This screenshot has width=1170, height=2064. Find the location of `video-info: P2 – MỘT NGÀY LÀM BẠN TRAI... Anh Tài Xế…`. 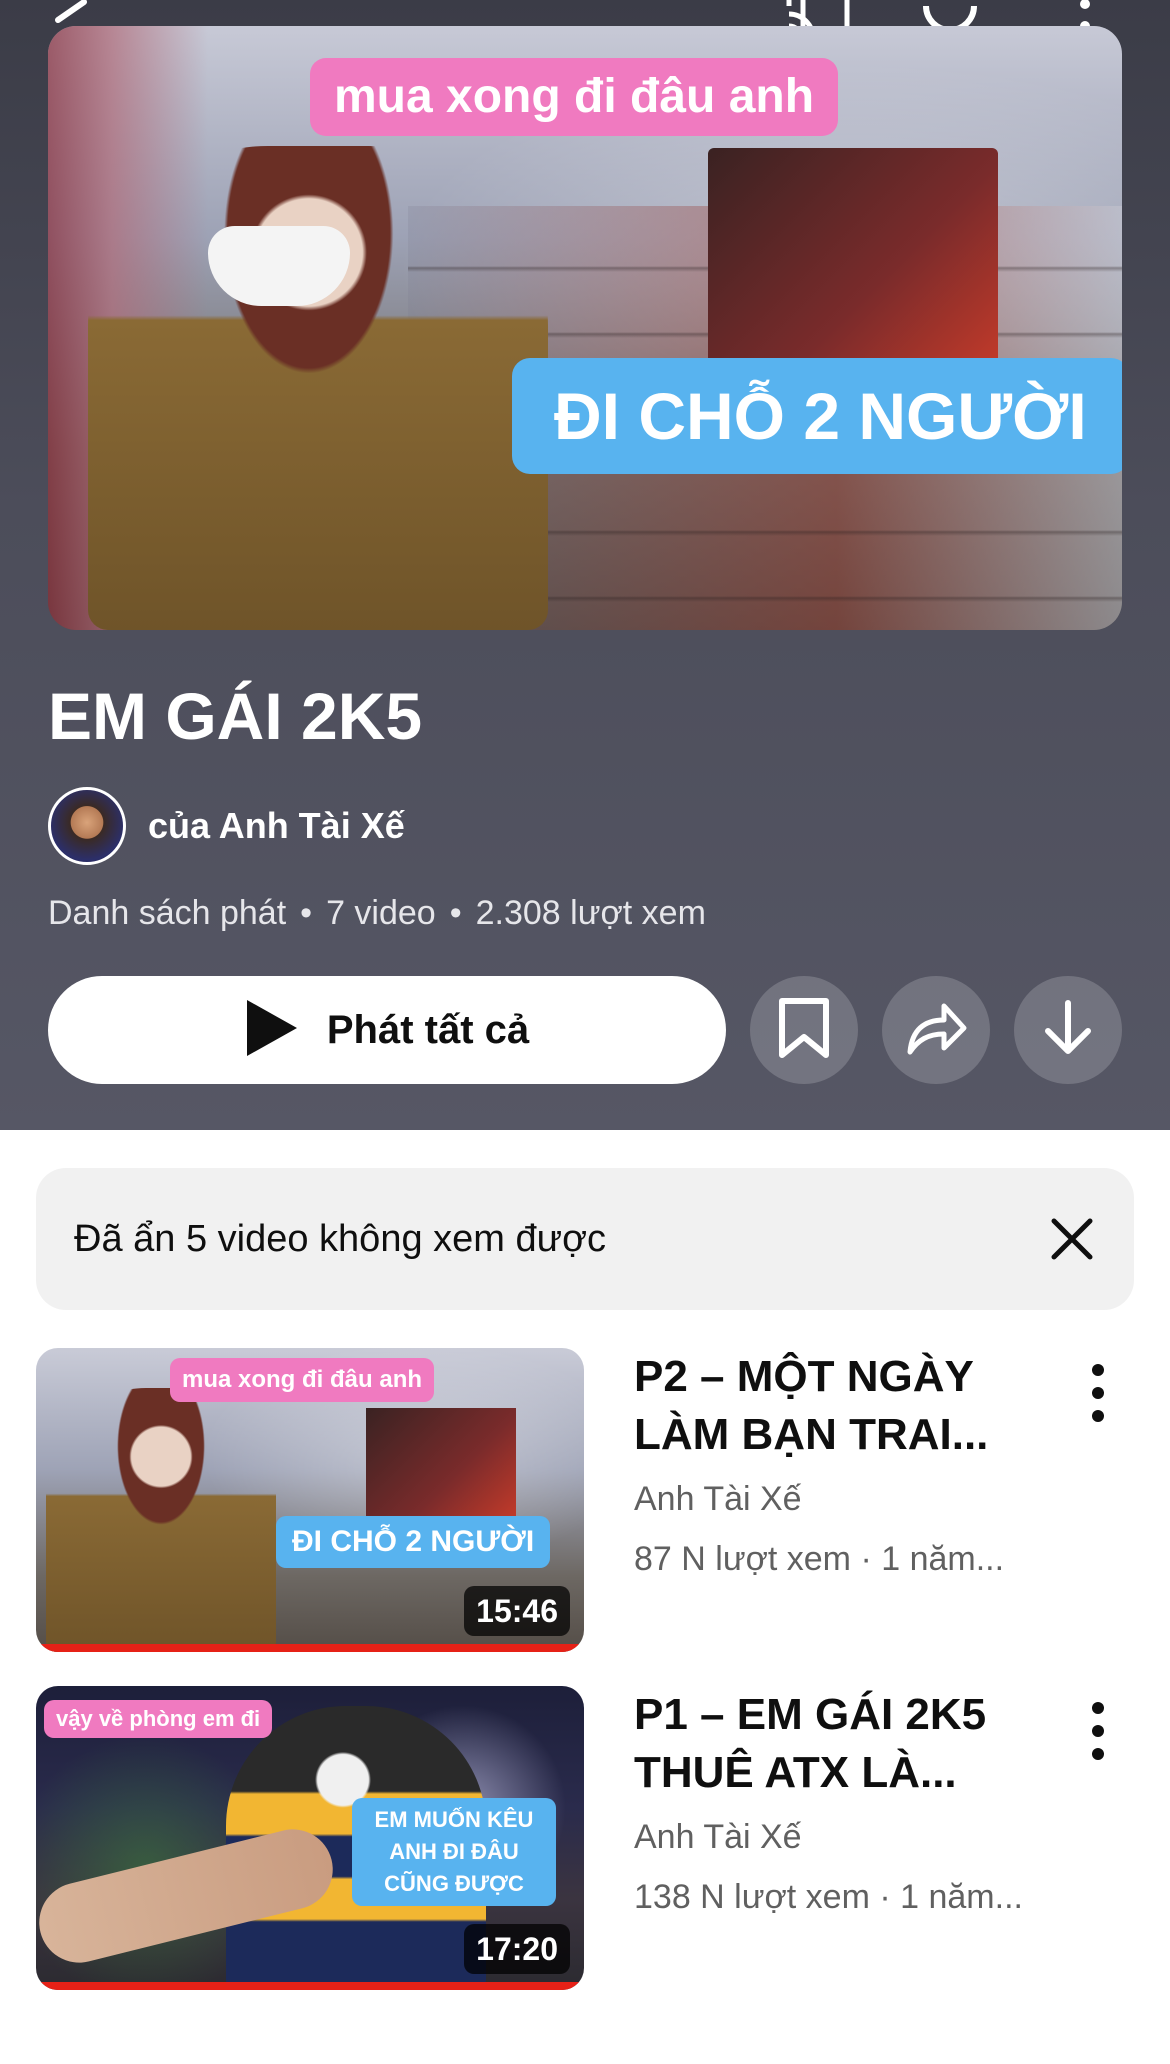

video-info: P2 – MỘT NGÀY LÀM BẠN TRAI... Anh Tài Xế… is located at coordinates (849, 1466).